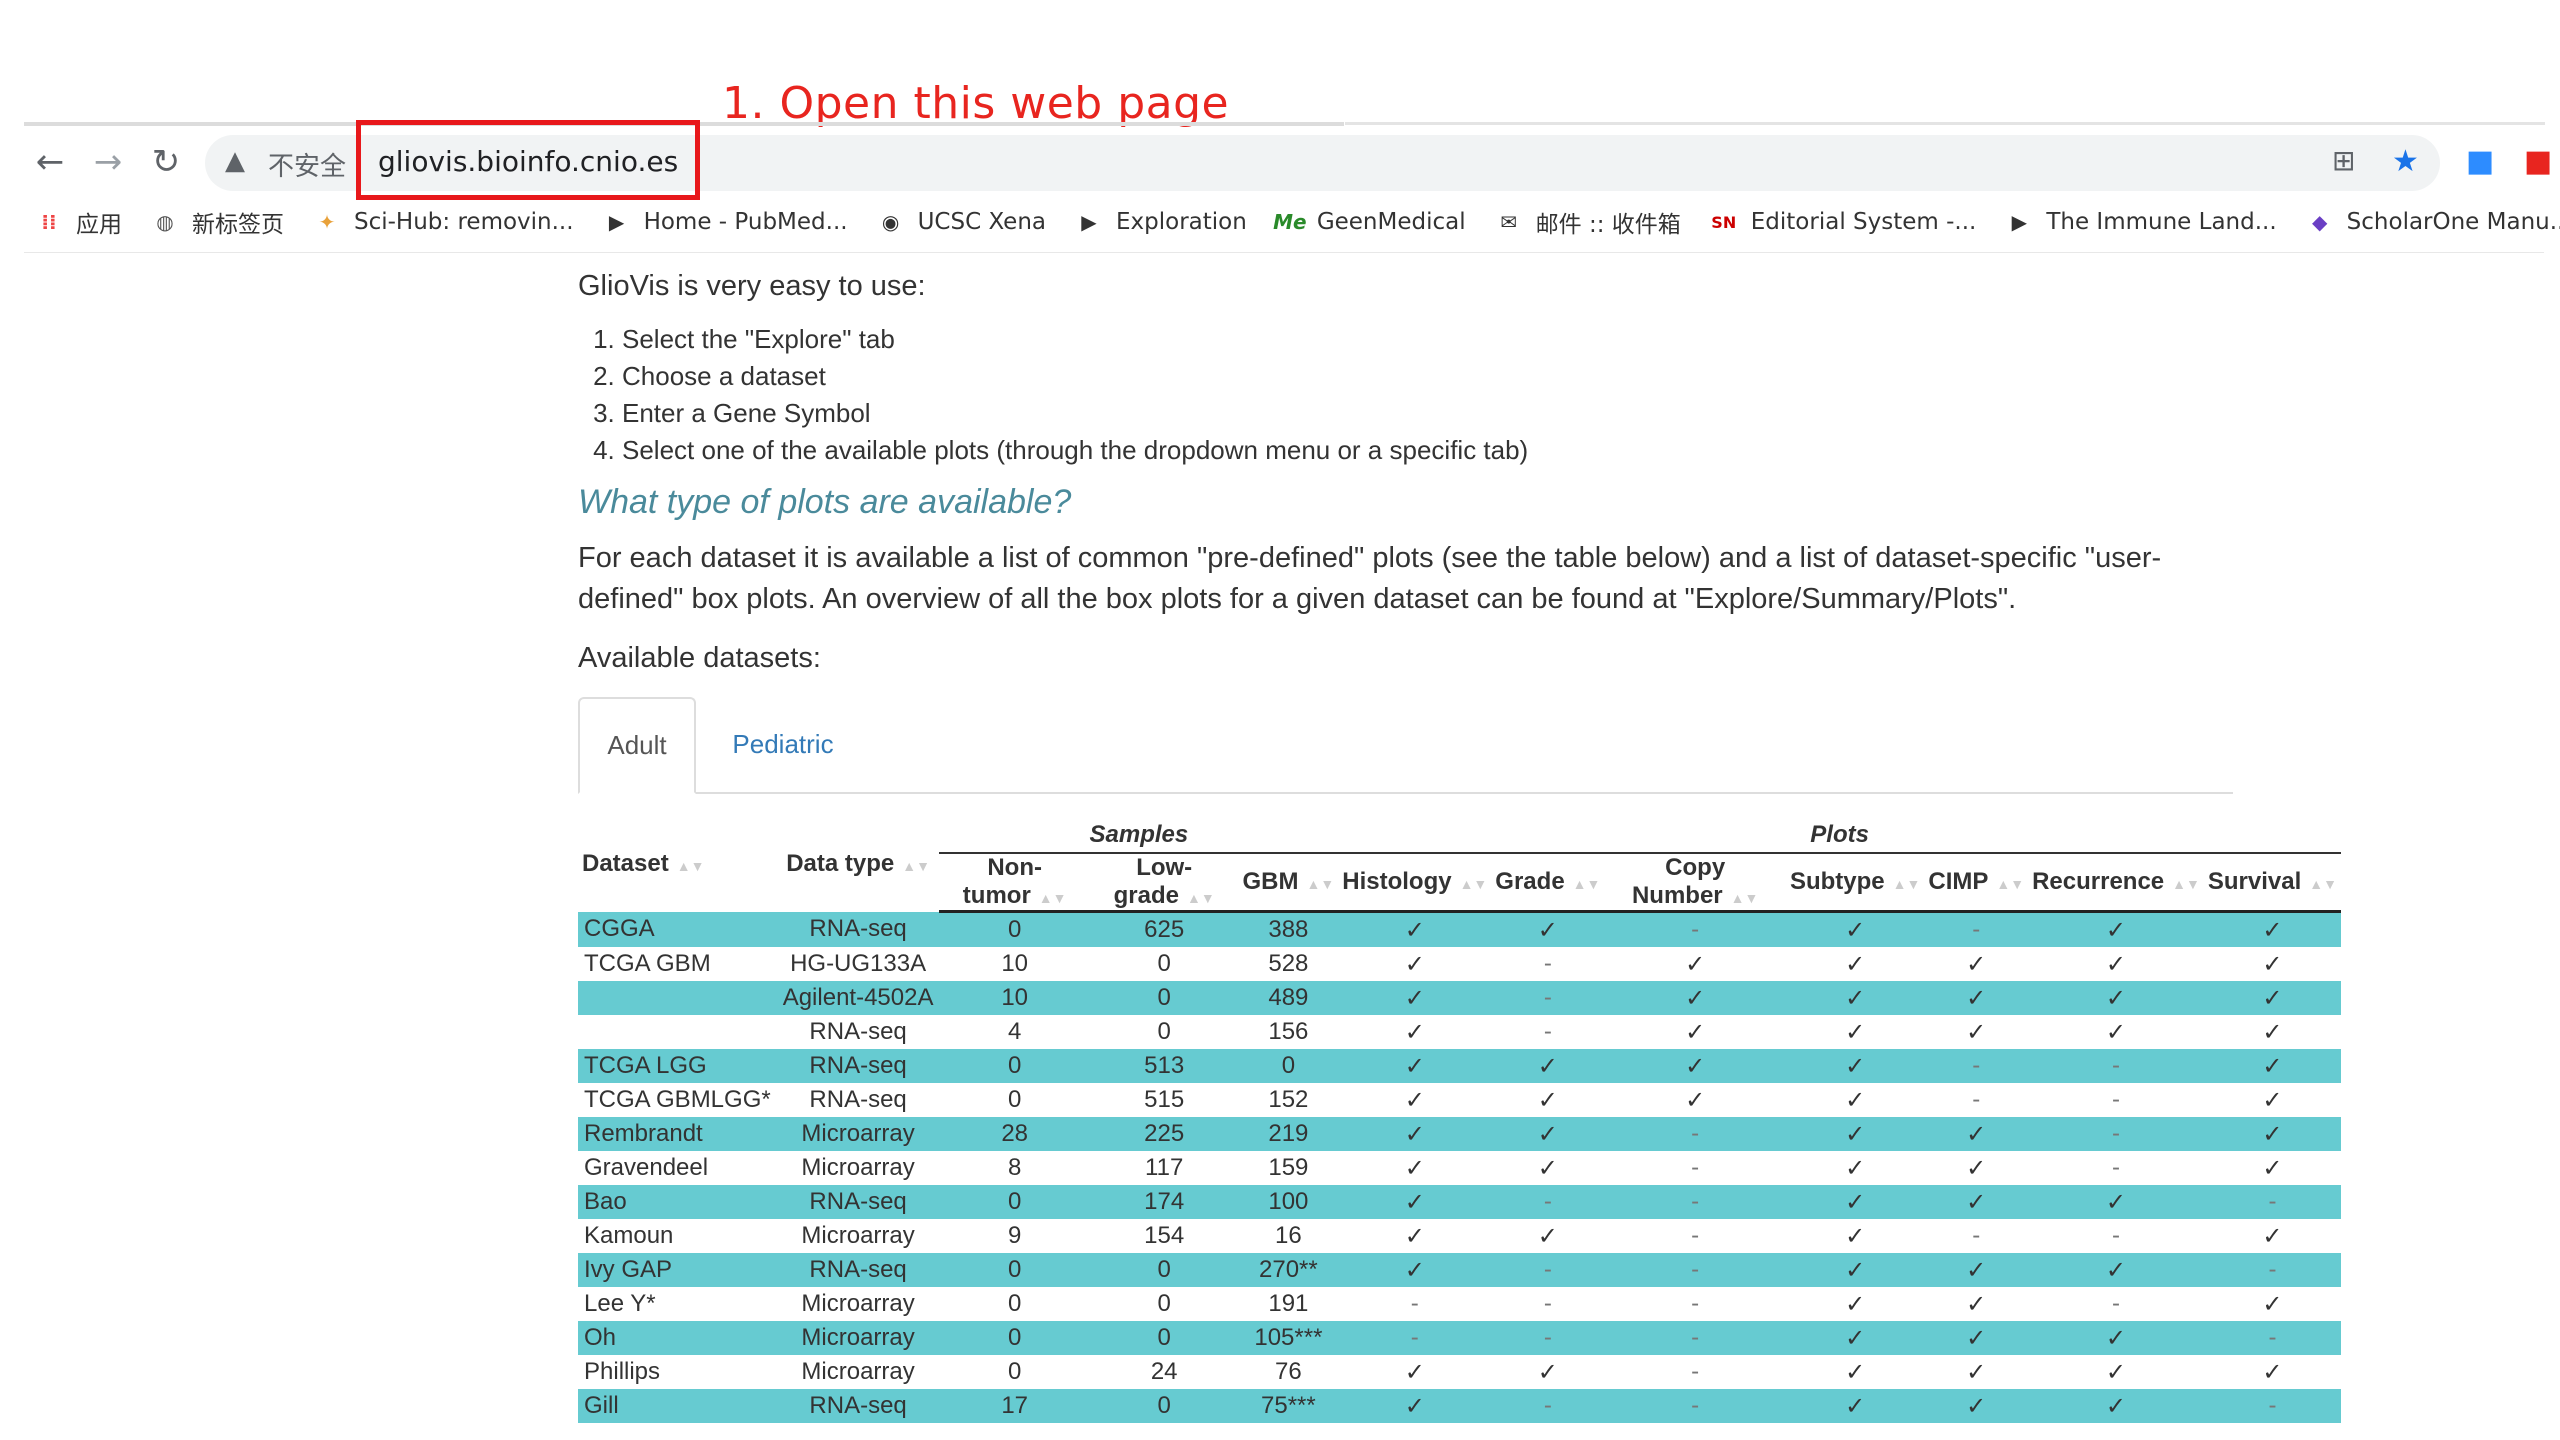  Describe the element at coordinates (2319, 222) in the screenshot. I see `scholarone-icon: ◆` at that location.